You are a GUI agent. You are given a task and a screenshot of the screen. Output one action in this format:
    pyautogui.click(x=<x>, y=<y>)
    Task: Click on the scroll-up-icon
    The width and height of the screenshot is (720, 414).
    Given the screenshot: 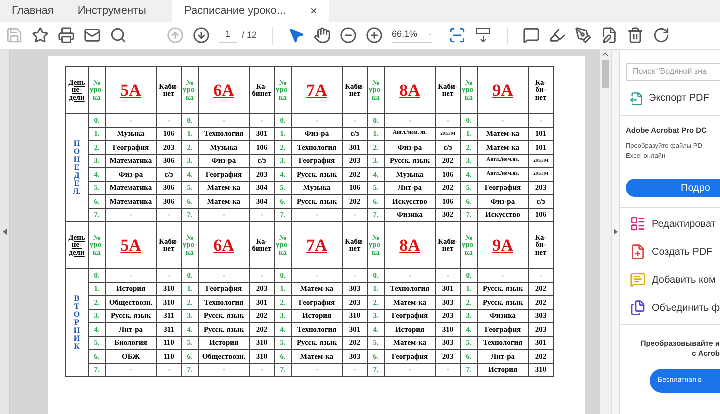 What is the action you would take?
    pyautogui.click(x=605, y=54)
    